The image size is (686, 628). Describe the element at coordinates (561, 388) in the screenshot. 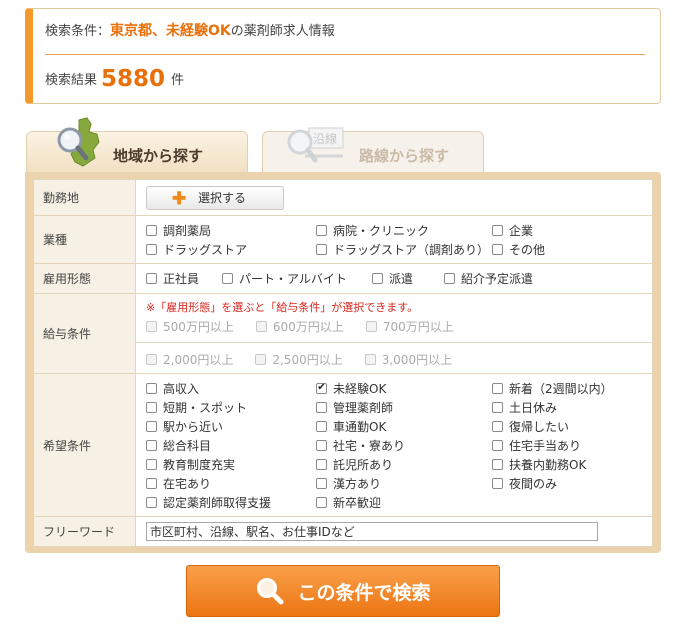

I see `checkbox-label: 新着（2週間以内）` at that location.